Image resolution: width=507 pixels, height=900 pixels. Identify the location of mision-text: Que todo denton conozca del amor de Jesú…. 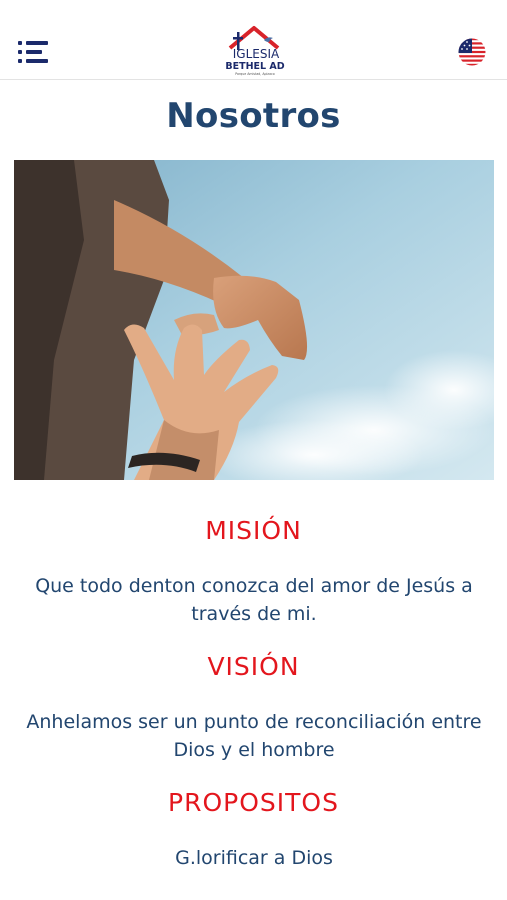
(254, 600).